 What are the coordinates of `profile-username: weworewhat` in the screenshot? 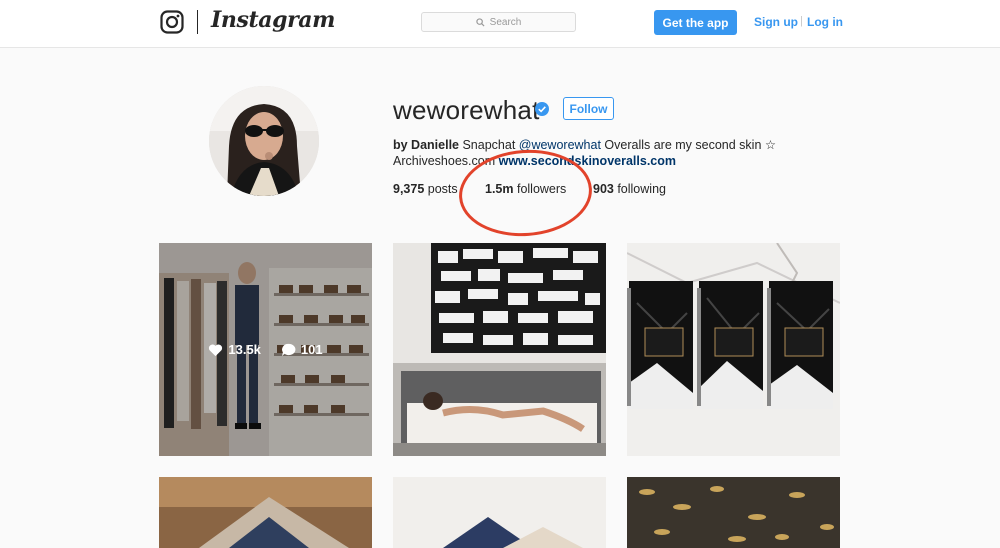 It's located at (466, 110).